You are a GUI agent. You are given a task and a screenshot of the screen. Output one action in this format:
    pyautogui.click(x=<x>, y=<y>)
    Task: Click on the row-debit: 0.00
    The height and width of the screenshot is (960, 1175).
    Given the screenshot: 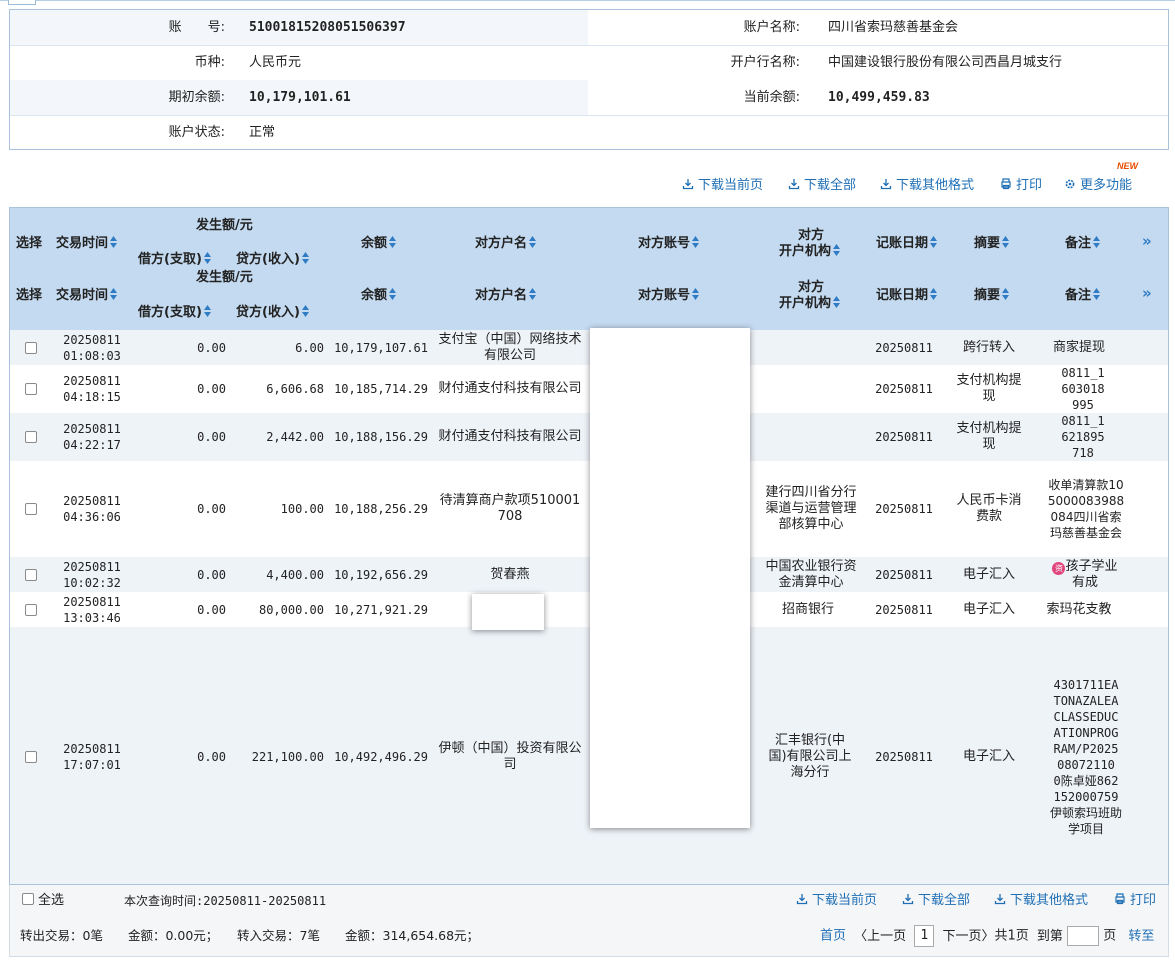 What is the action you would take?
    pyautogui.click(x=211, y=509)
    